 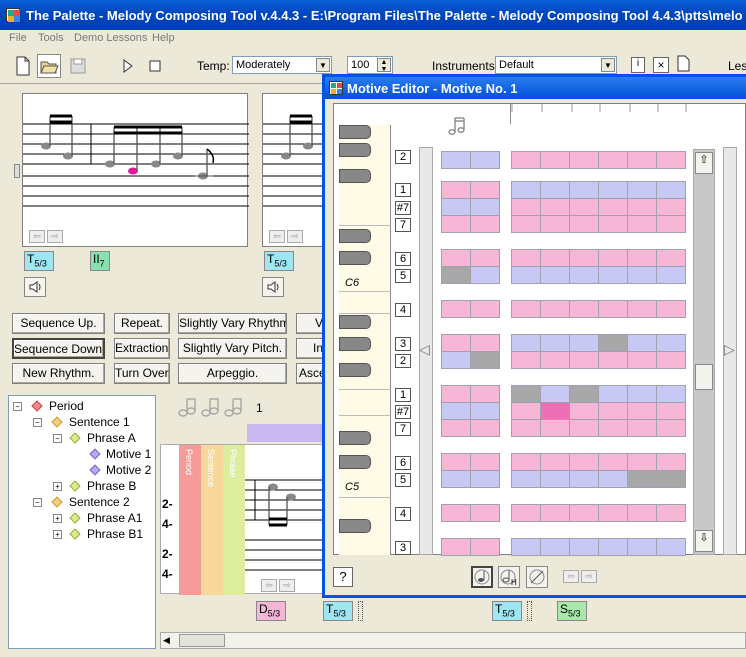 I want to click on document-icon, so click(x=683, y=63).